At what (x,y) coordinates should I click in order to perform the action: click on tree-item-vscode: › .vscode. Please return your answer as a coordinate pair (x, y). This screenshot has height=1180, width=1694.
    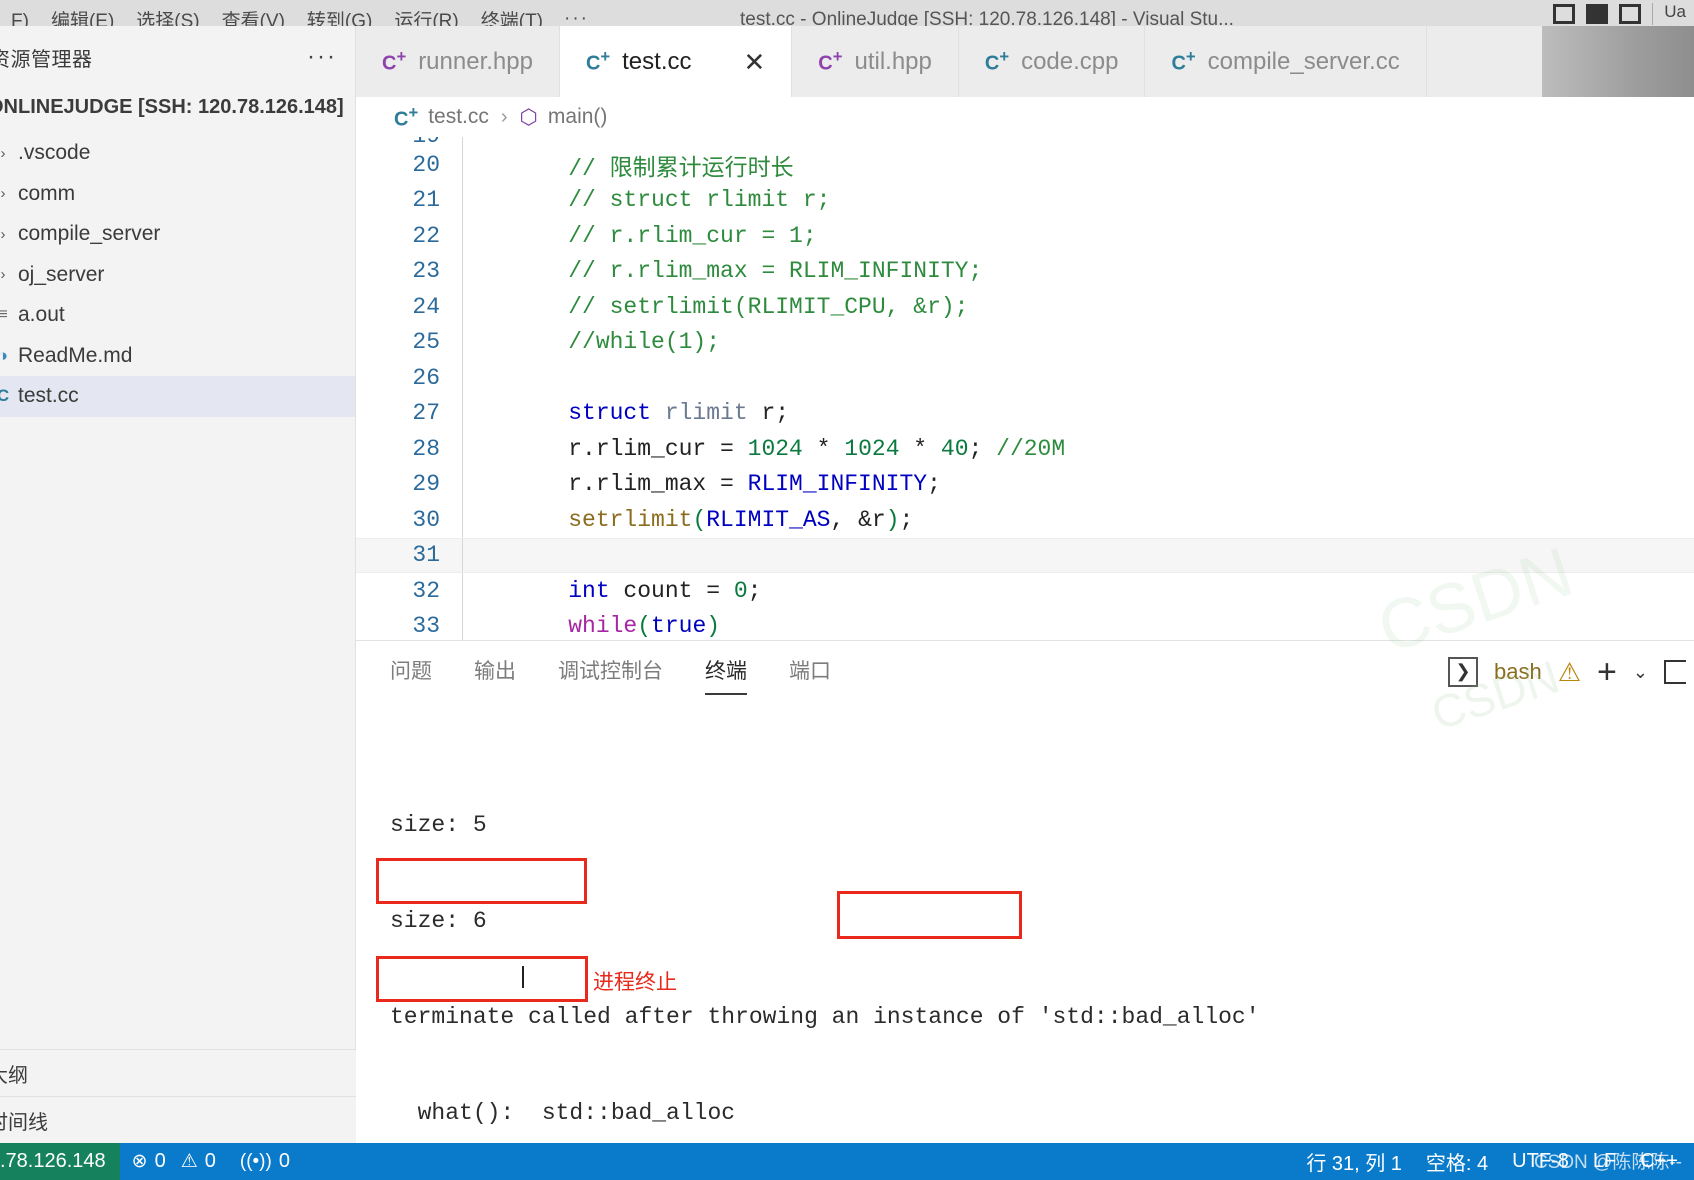
    Looking at the image, I should click on (177, 153).